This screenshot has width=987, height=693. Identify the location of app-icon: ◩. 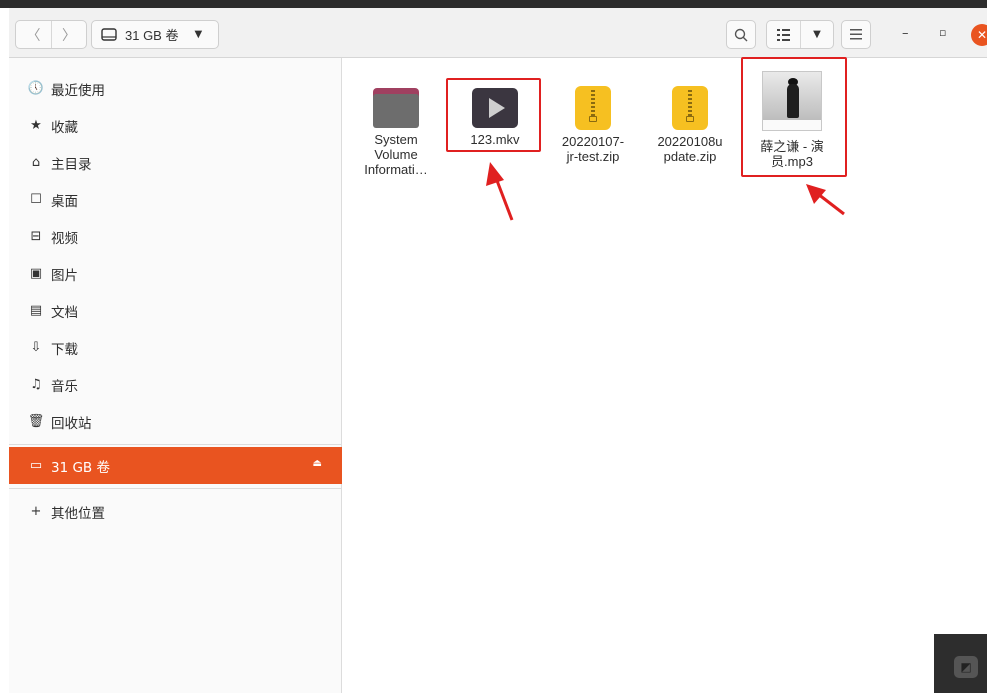
(966, 667).